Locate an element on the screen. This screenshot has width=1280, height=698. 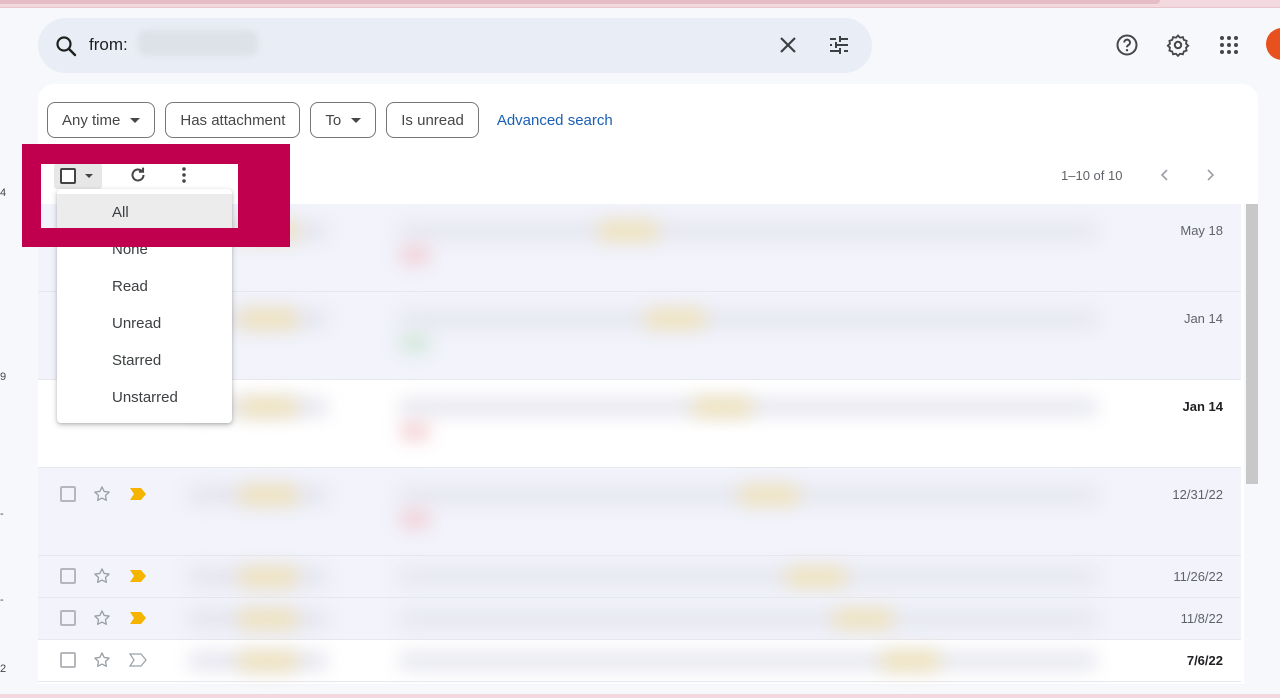
not-important-marker-icon is located at coordinates (137, 660).